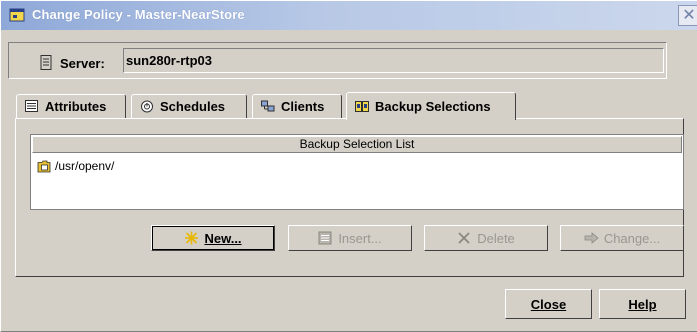 This screenshot has width=697, height=332. I want to click on tab-clients: Clients, so click(297, 106).